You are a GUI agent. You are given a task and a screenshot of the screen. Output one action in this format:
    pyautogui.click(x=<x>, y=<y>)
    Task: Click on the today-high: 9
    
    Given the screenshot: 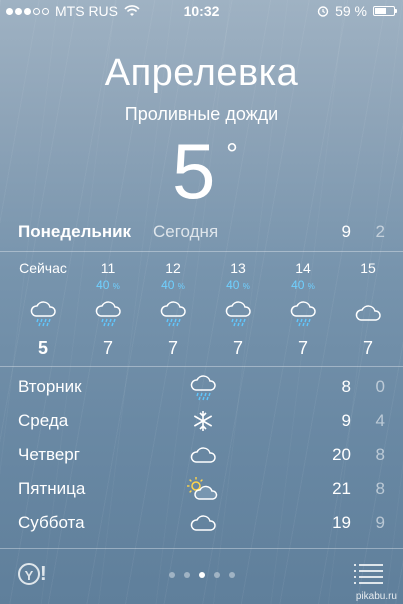 What is the action you would take?
    pyautogui.click(x=346, y=231)
    